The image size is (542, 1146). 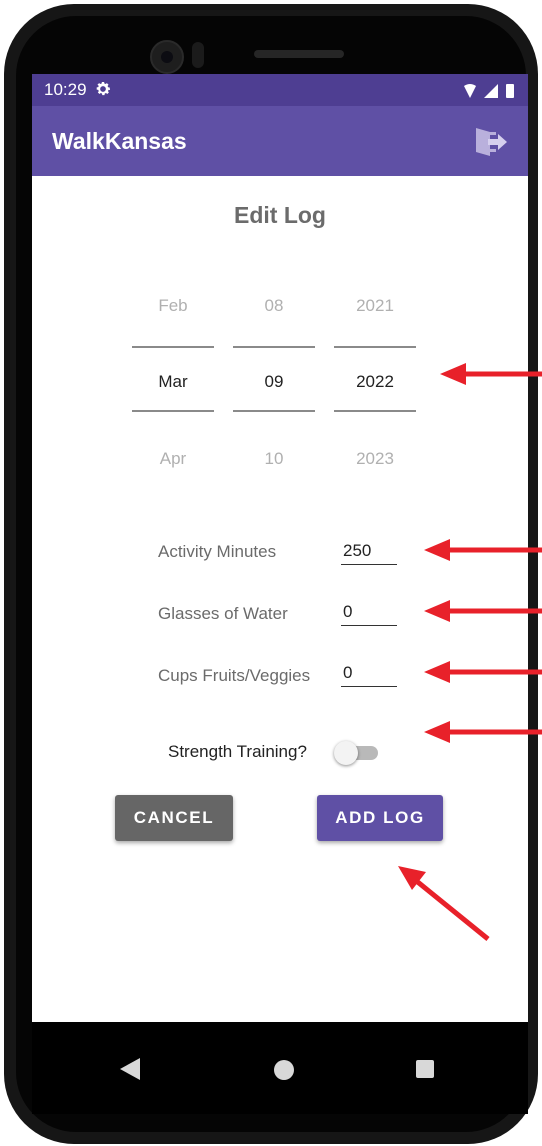 What do you see at coordinates (65, 89) in the screenshot?
I see `status-time: 10:29` at bounding box center [65, 89].